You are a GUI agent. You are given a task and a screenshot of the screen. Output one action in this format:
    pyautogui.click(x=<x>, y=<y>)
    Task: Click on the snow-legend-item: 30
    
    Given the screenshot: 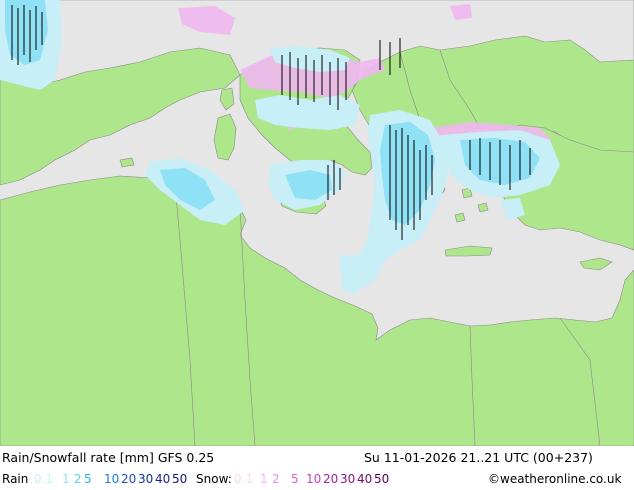 What is the action you would take?
    pyautogui.click(x=348, y=479)
    